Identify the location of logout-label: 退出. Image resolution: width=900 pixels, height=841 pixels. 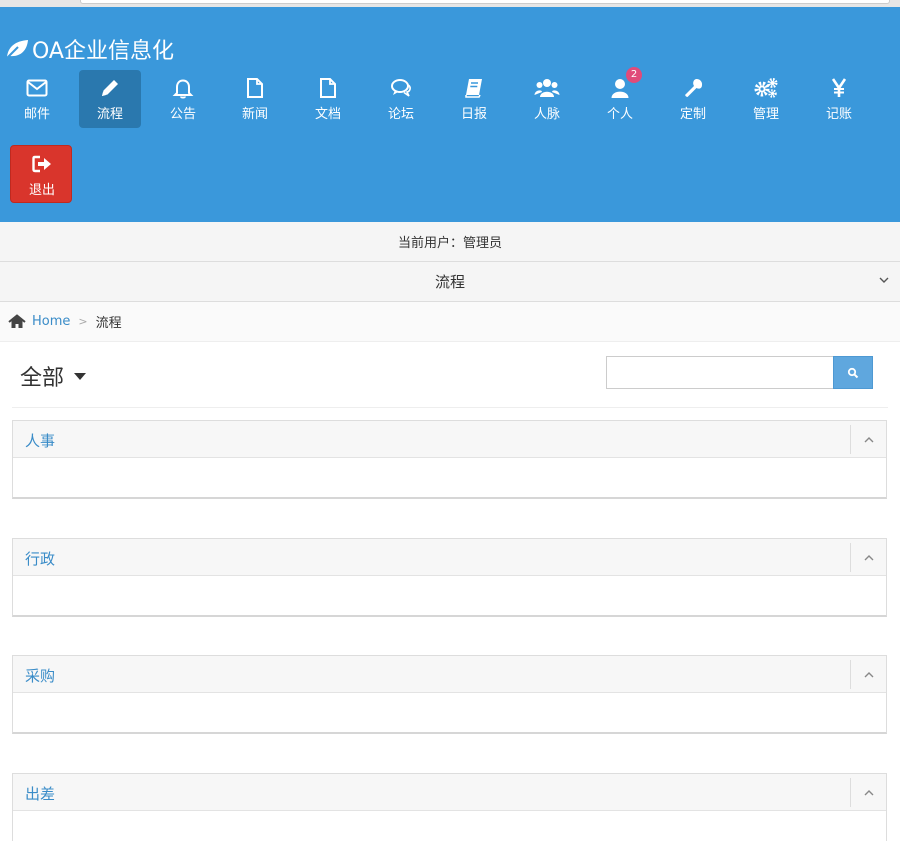
(41, 190).